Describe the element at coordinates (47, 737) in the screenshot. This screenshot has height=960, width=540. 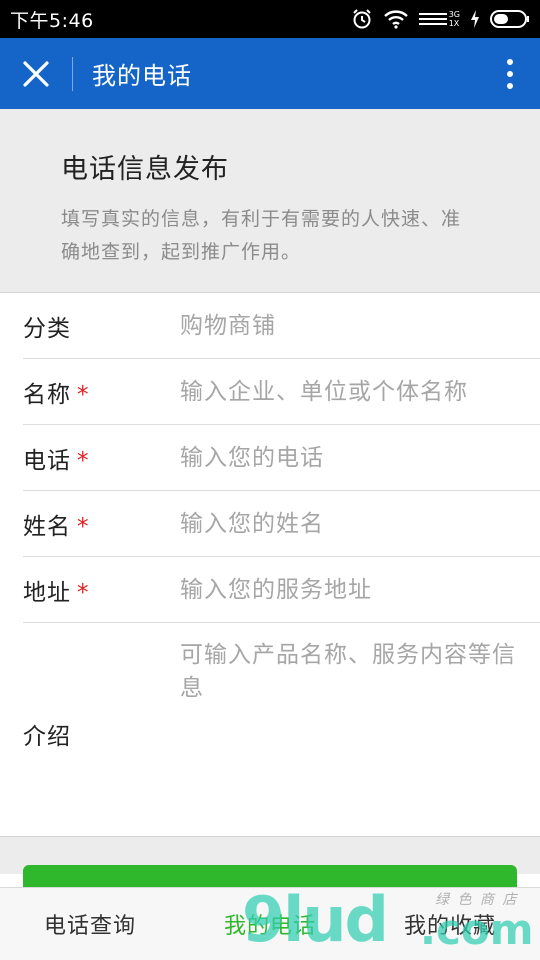
I see `introduction-label: 介绍` at that location.